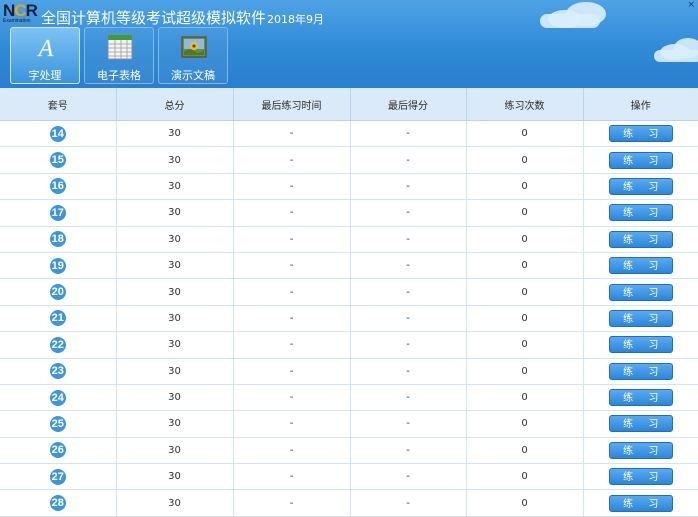  I want to click on table-row: 16 30- -0 练 习, so click(349, 187).